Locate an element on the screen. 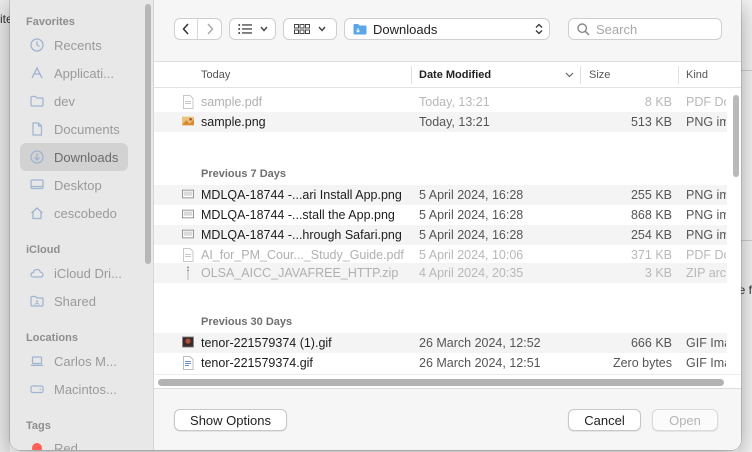 The image size is (752, 452). file-size: Zero bytes is located at coordinates (642, 363).